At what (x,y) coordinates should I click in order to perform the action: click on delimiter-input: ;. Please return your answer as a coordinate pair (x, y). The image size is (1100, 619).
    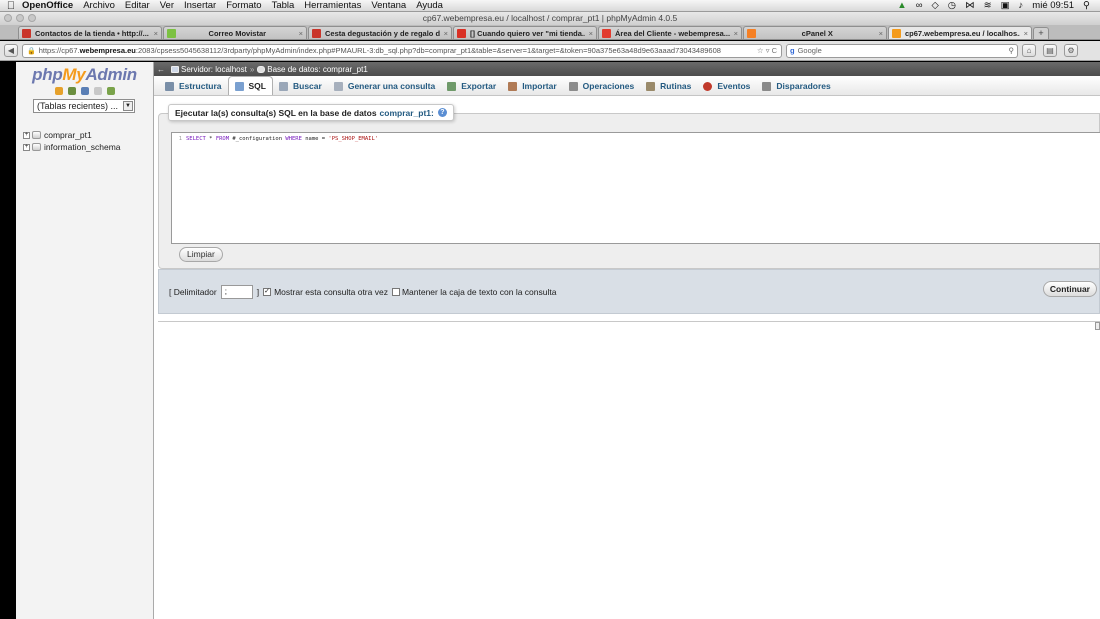
    Looking at the image, I should click on (236, 291).